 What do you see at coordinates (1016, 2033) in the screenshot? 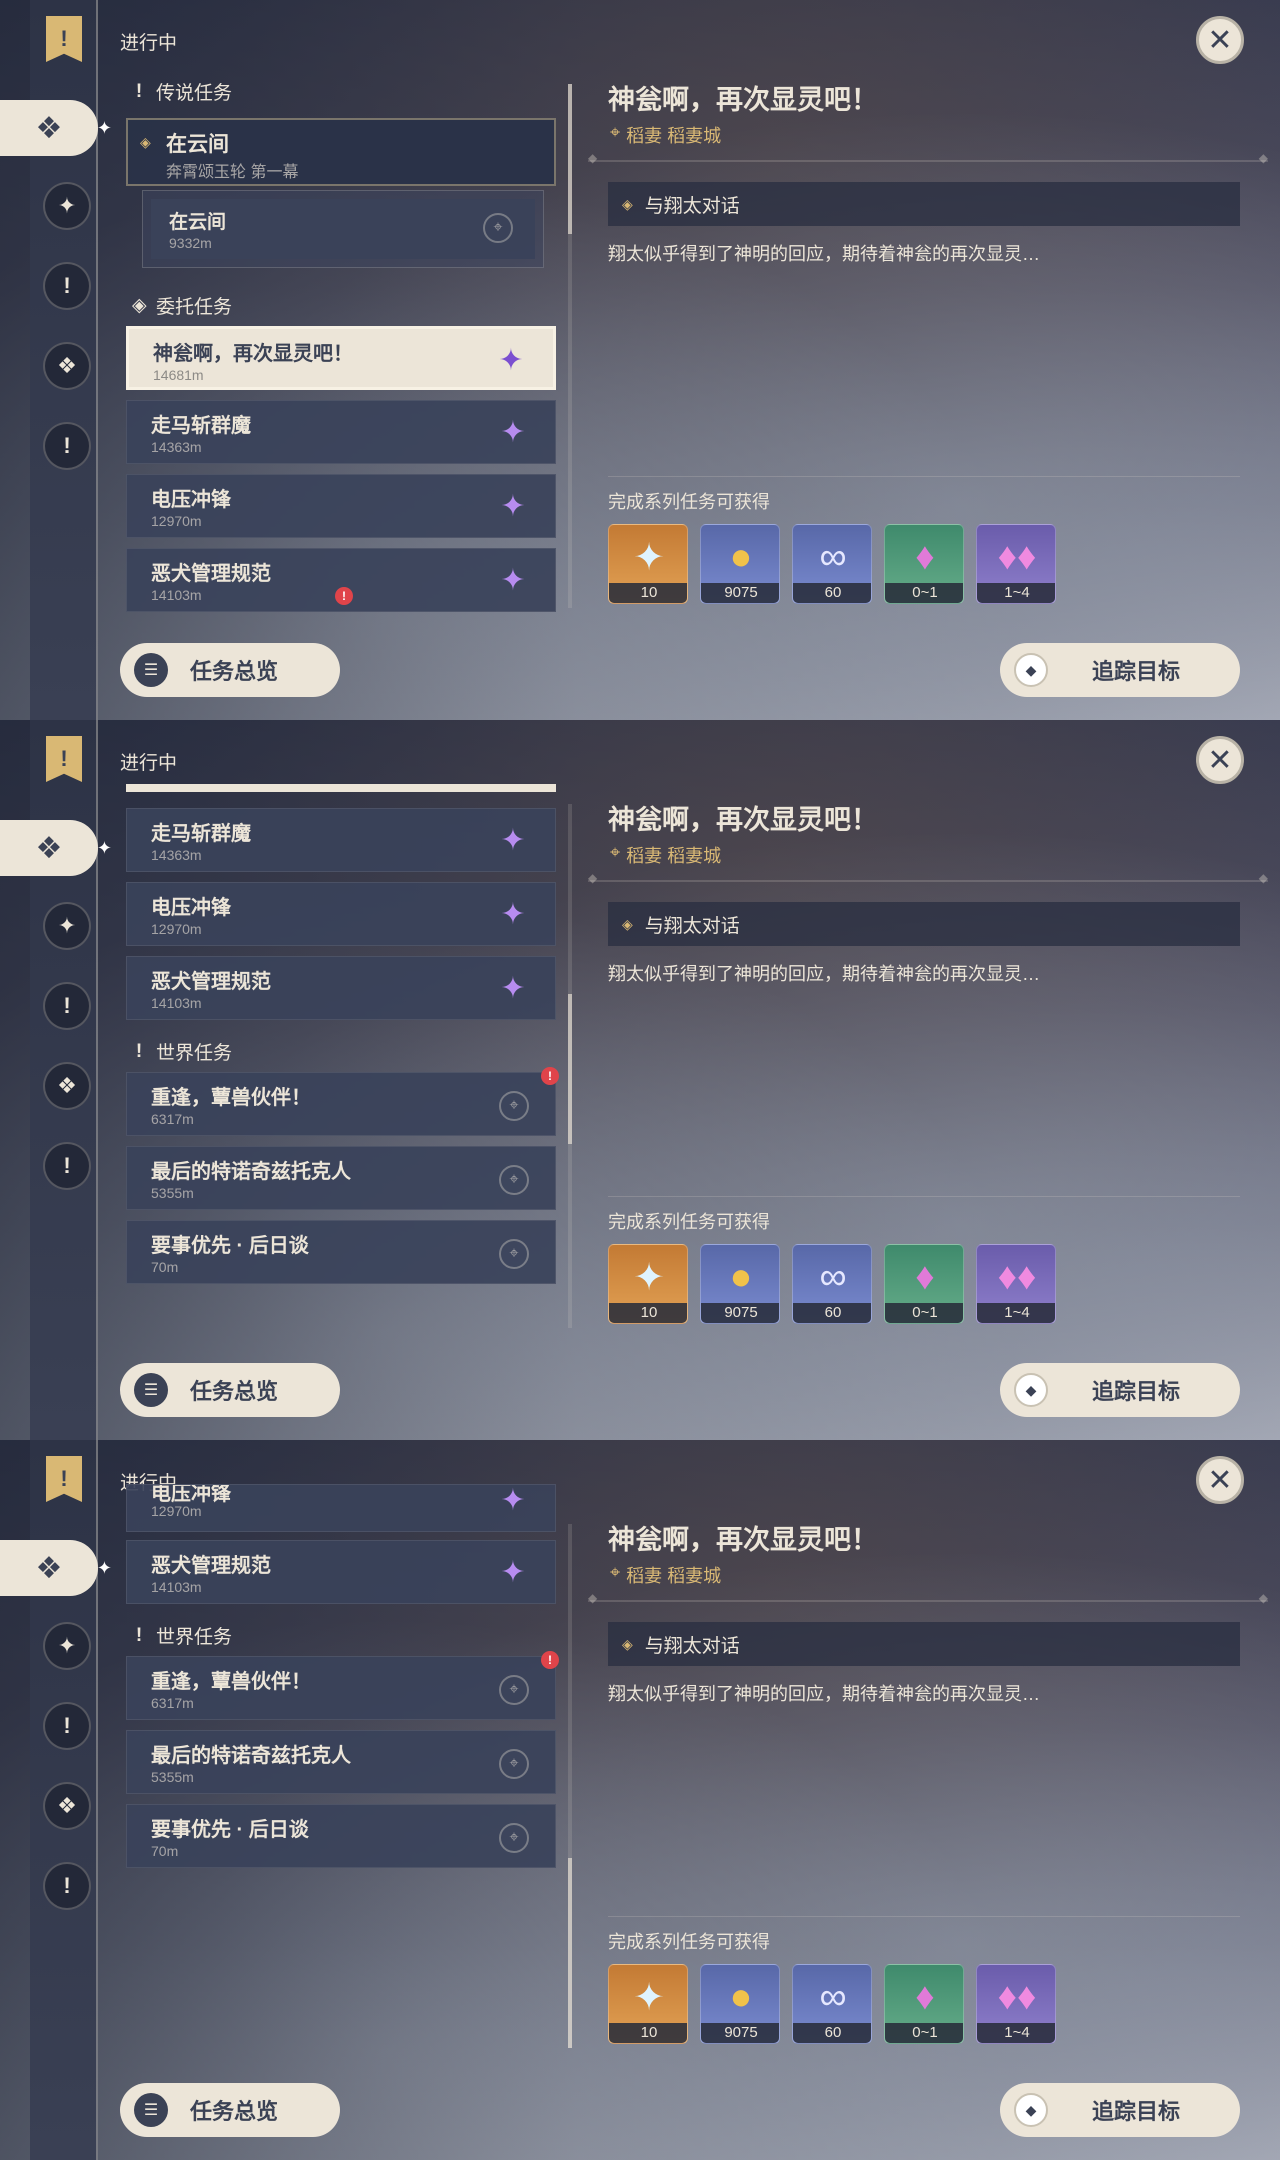
I see `reward-count: 1~4` at bounding box center [1016, 2033].